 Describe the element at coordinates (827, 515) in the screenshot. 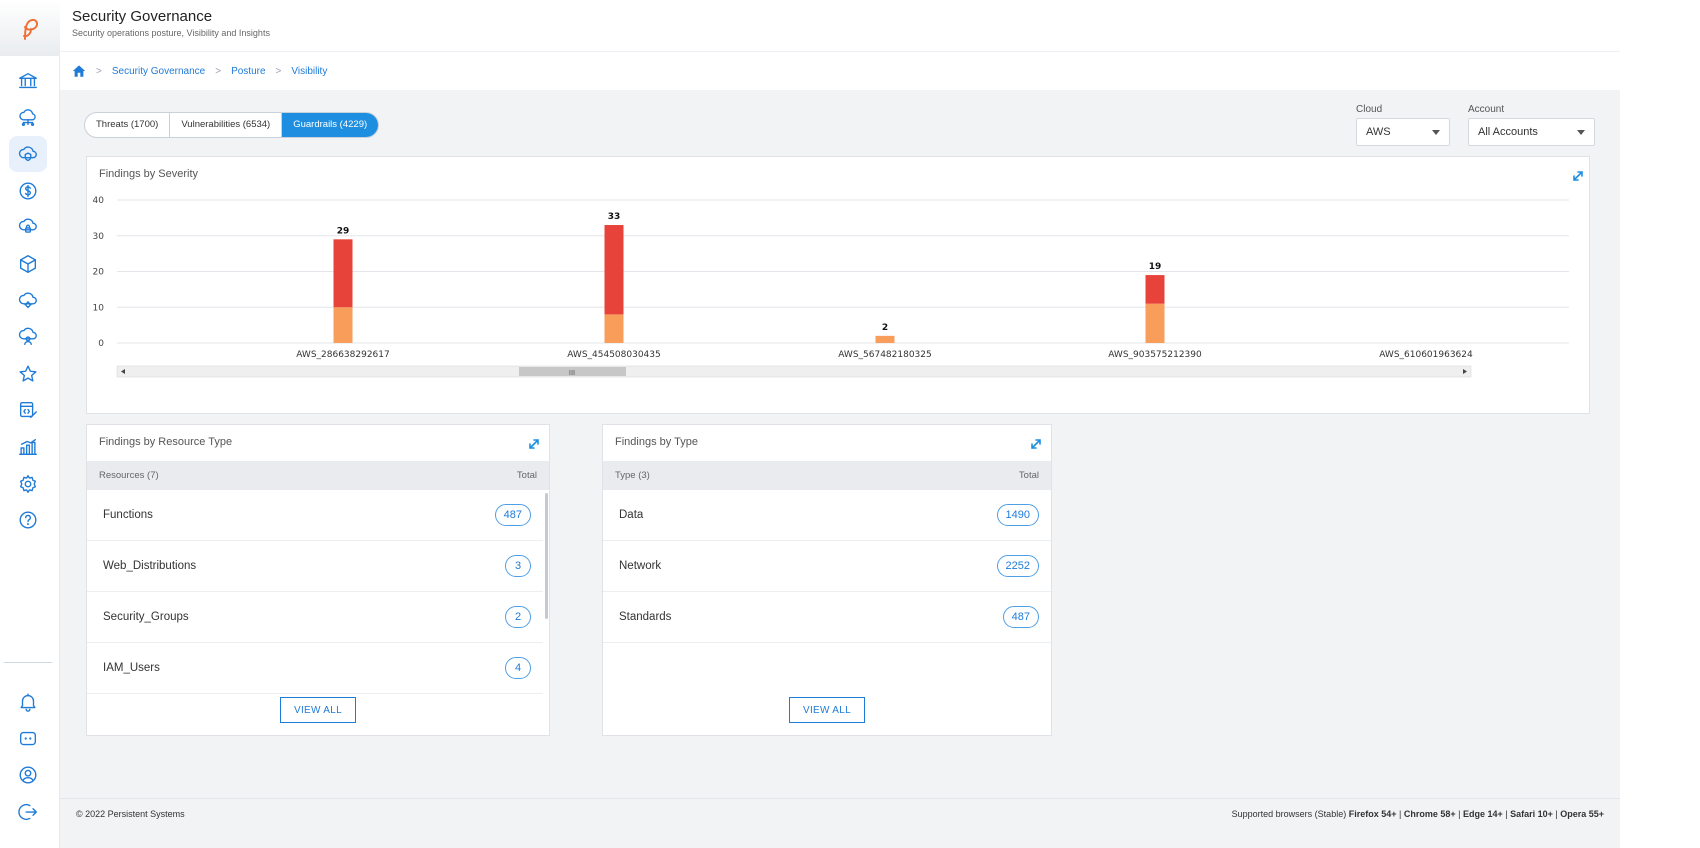

I see `table-row: Data 1490` at that location.